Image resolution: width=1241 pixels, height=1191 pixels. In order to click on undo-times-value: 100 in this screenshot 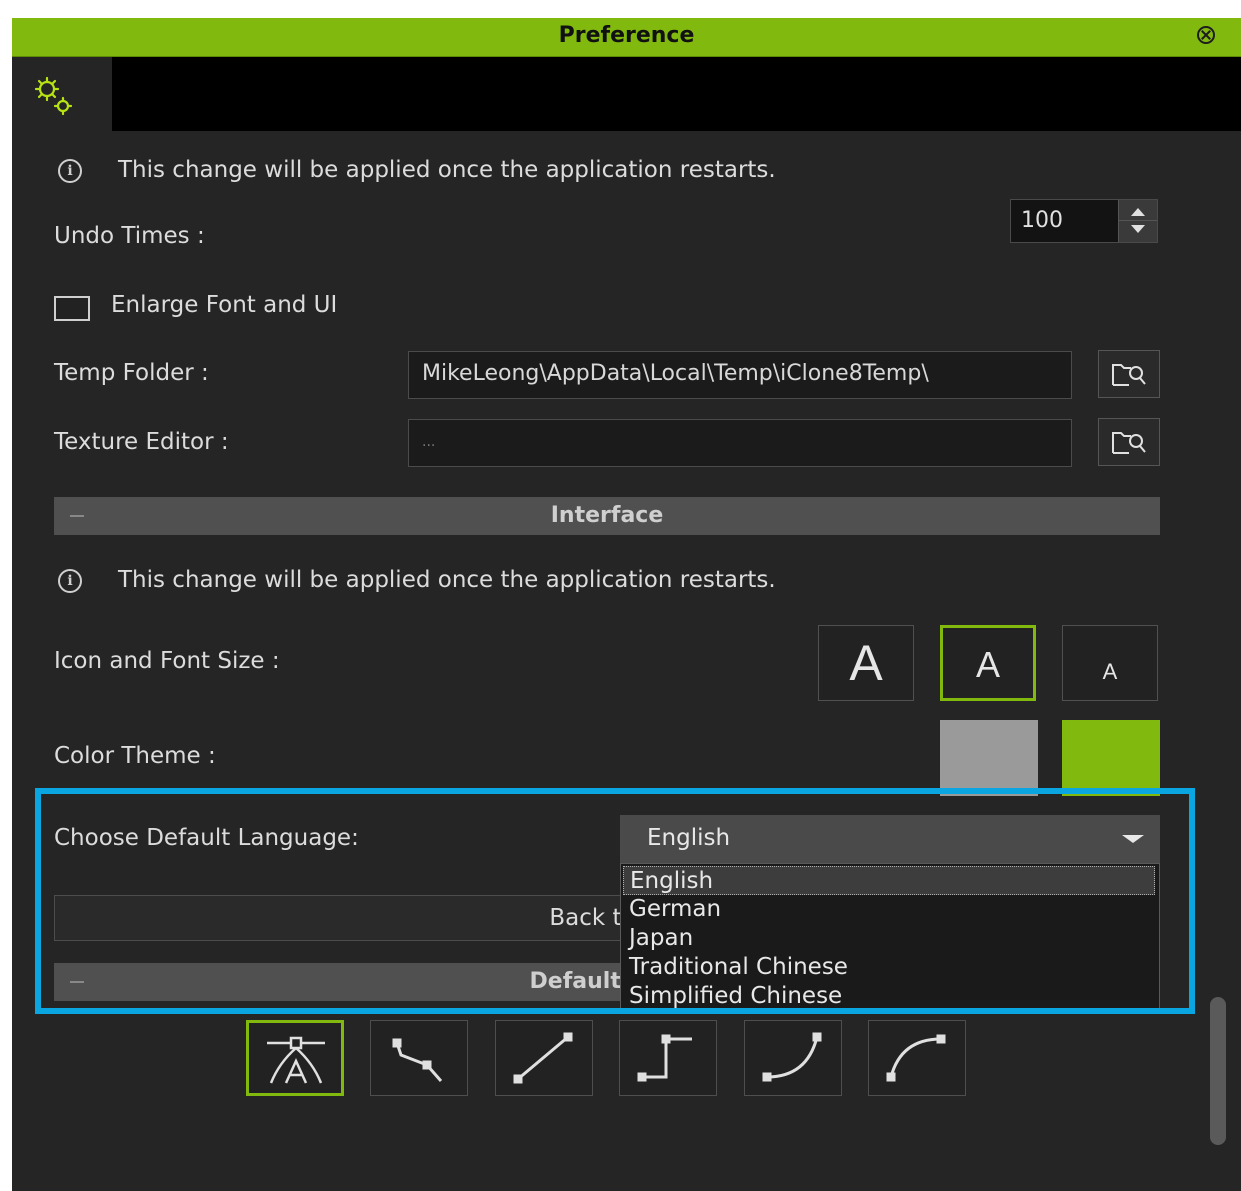, I will do `click(1042, 220)`.